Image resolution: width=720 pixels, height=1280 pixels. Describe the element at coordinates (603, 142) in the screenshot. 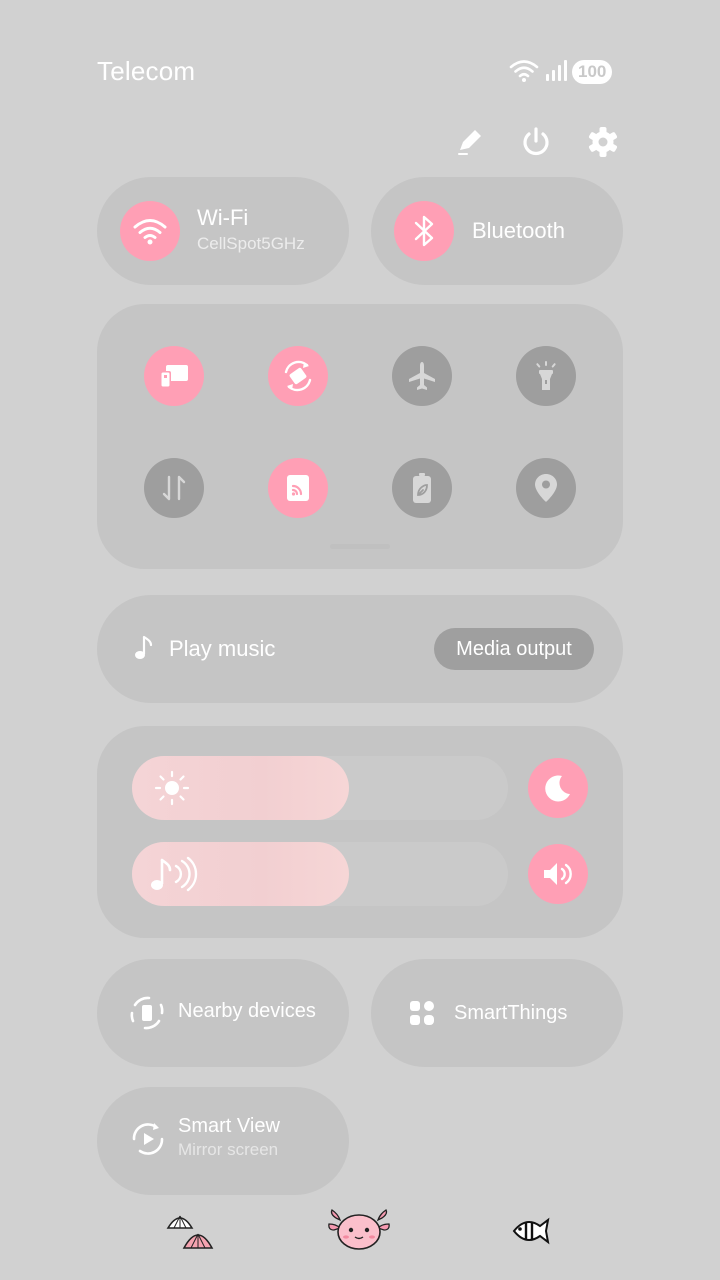

I see `settings-icon` at that location.